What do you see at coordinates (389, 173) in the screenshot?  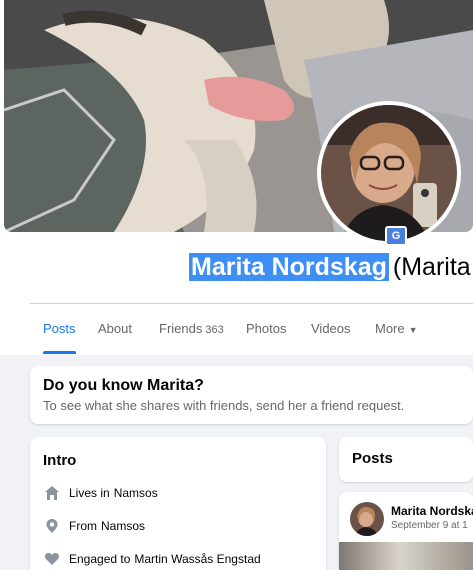 I see `profile-avatar` at bounding box center [389, 173].